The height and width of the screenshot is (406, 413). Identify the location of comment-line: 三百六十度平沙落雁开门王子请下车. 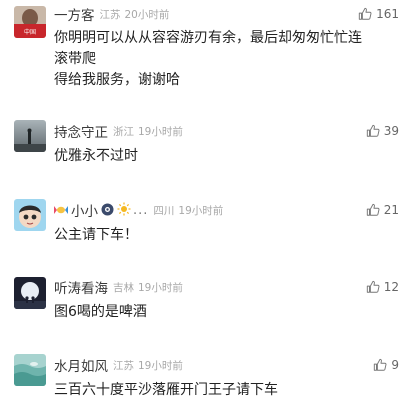
(166, 390).